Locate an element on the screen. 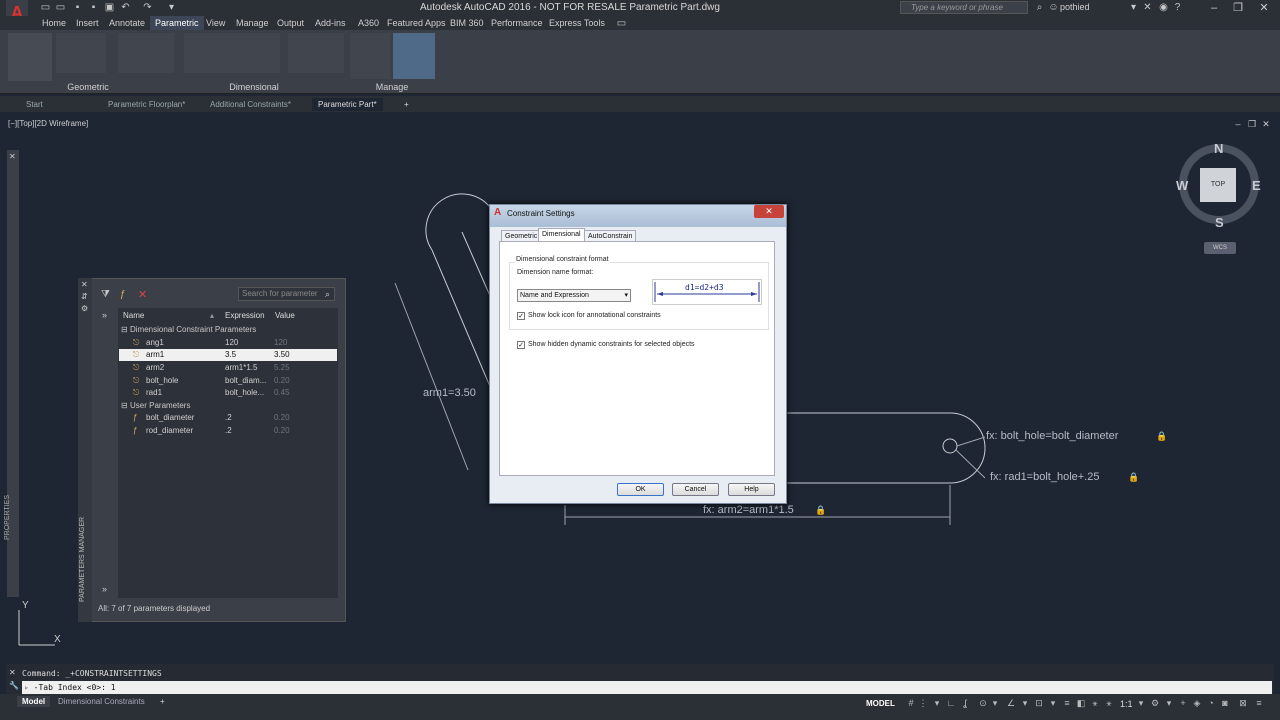 Image resolution: width=1280 pixels, height=720 pixels. command-input: ▹ -Tab Index <0>: 1 is located at coordinates (647, 687).